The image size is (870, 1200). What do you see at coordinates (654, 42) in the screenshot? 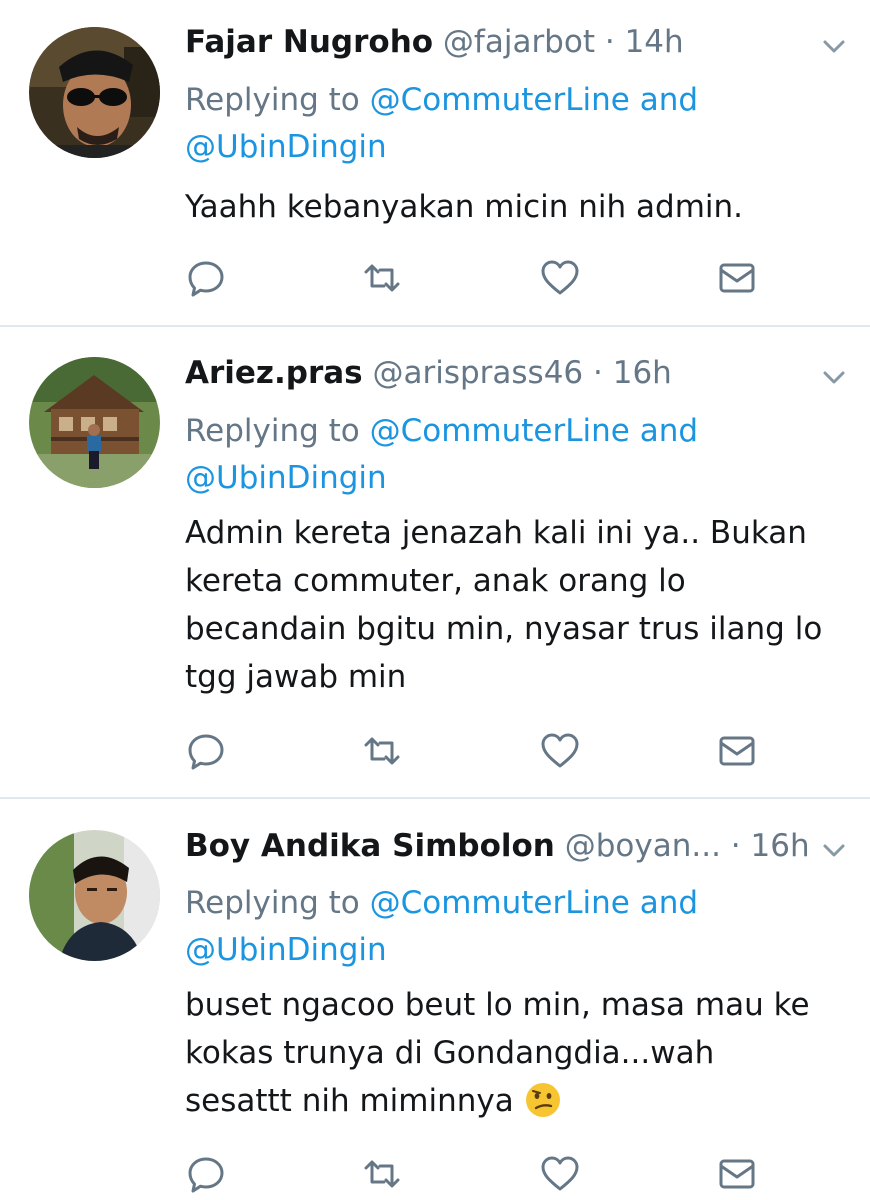
I see `timestamp: 14h` at bounding box center [654, 42].